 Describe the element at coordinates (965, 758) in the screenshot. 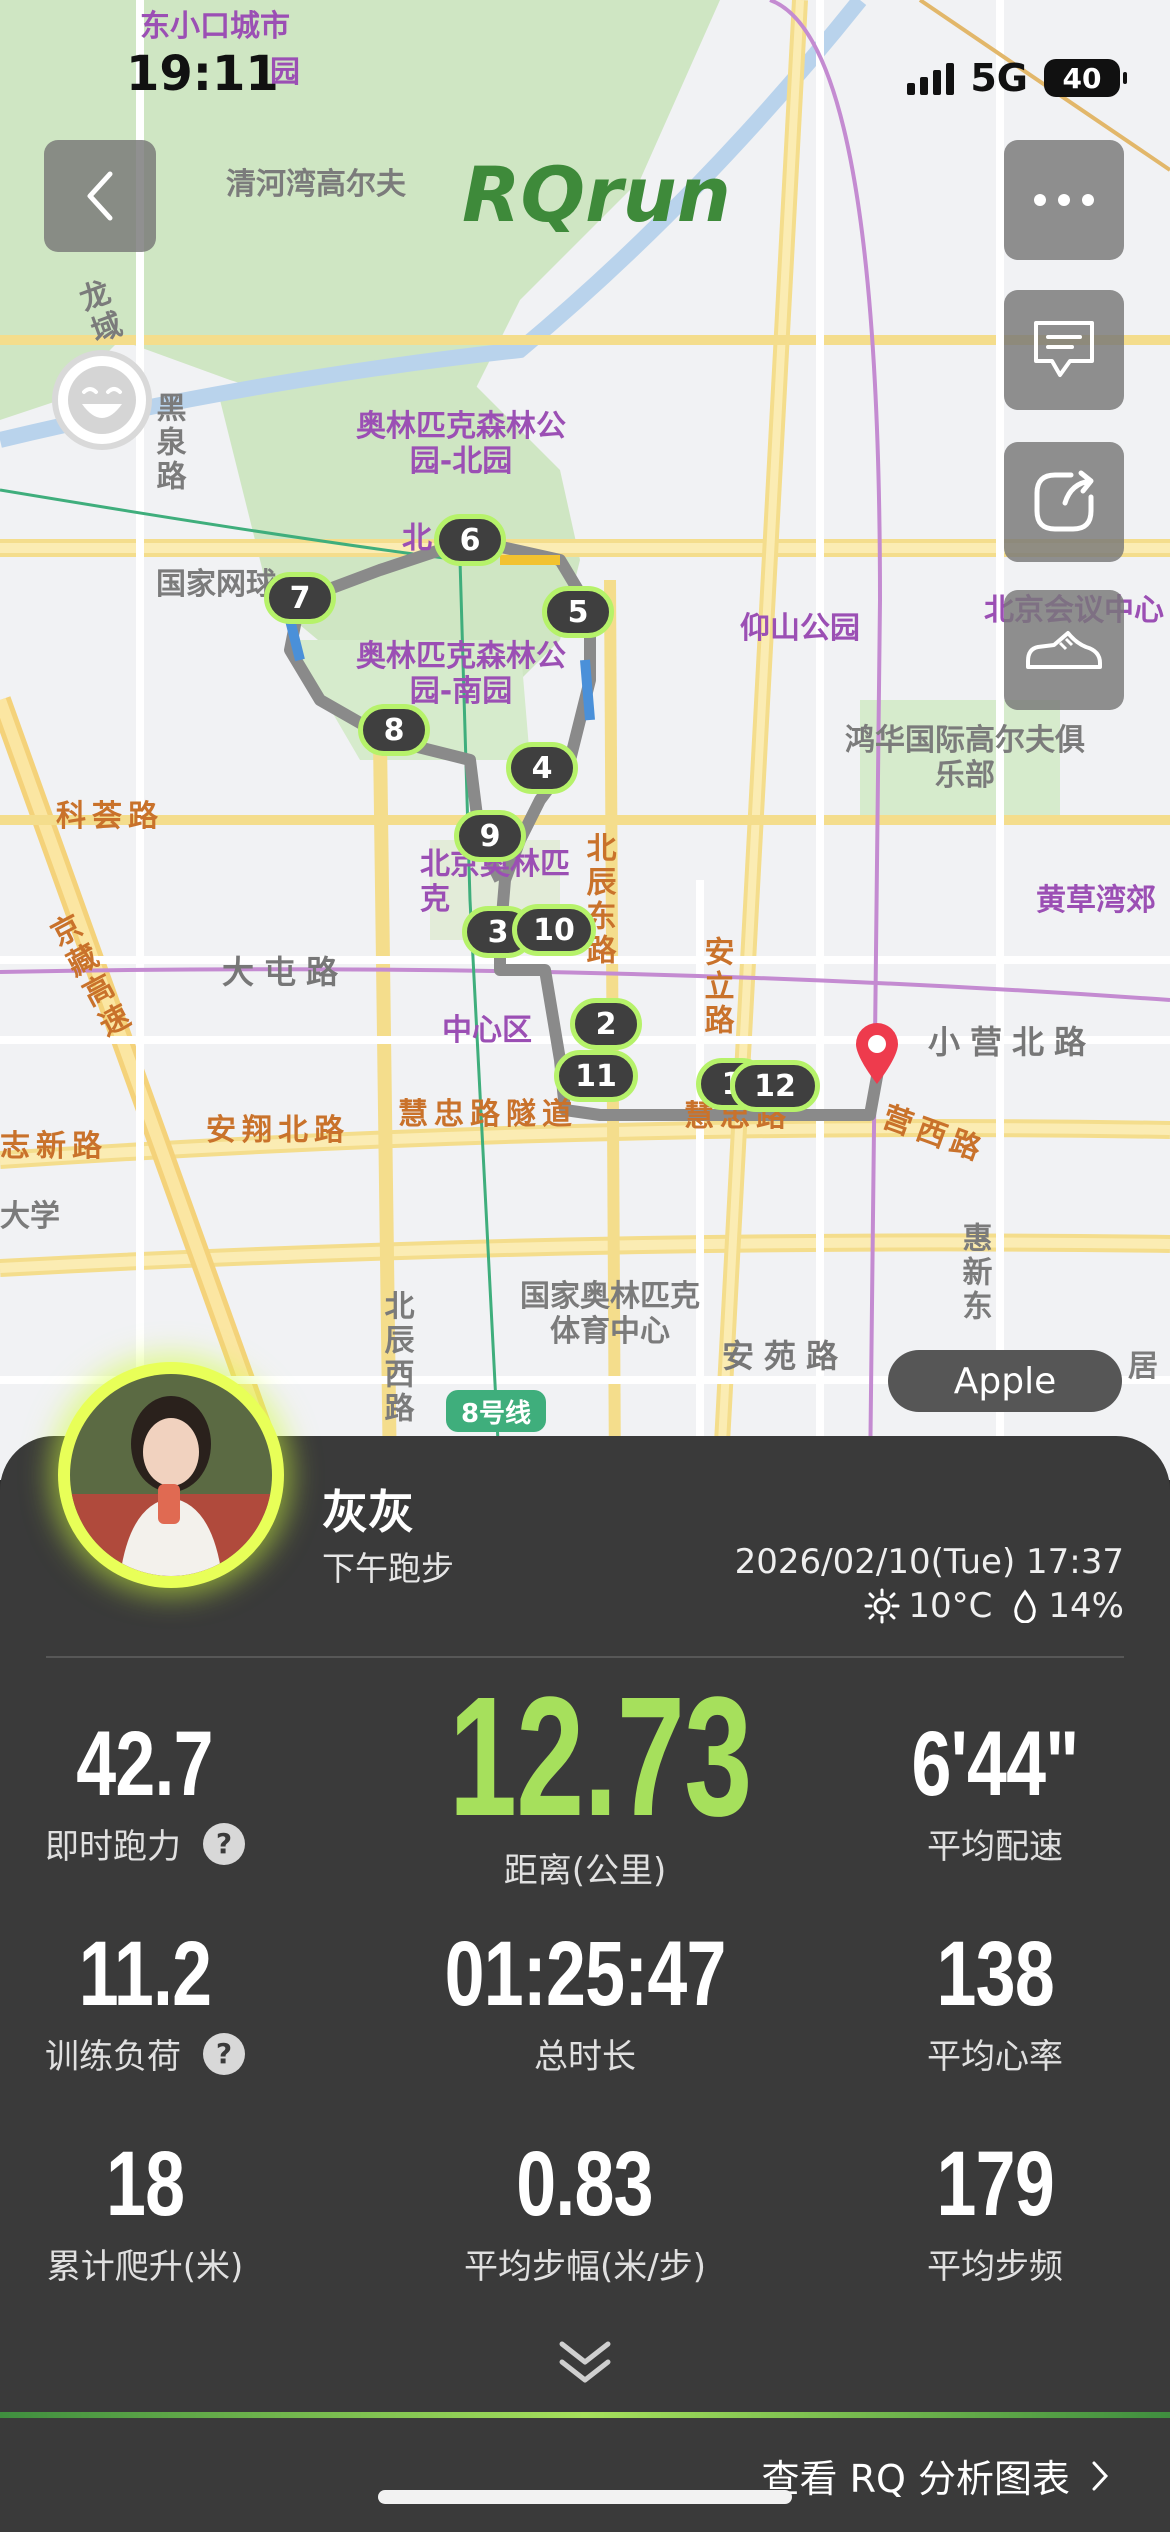

I see `map-label: 鸿华国际高尔夫俱乐部` at that location.